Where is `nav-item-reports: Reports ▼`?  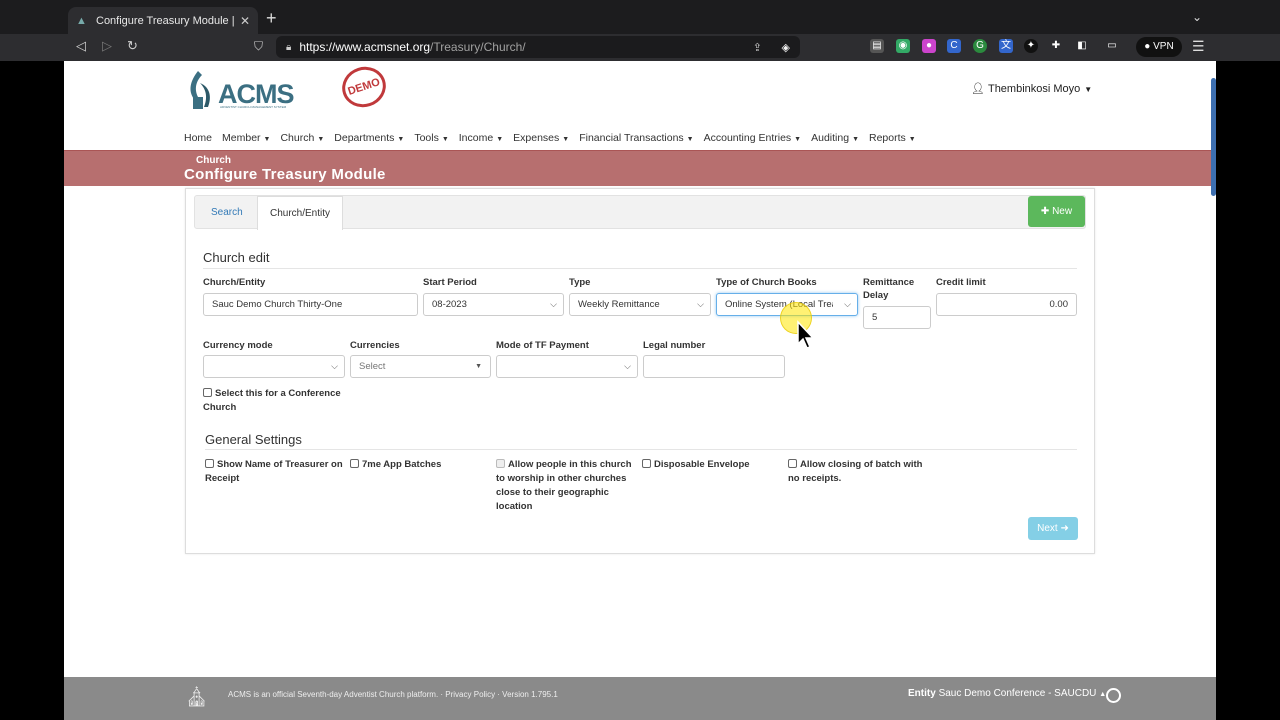
nav-item-reports: Reports ▼ is located at coordinates (892, 139).